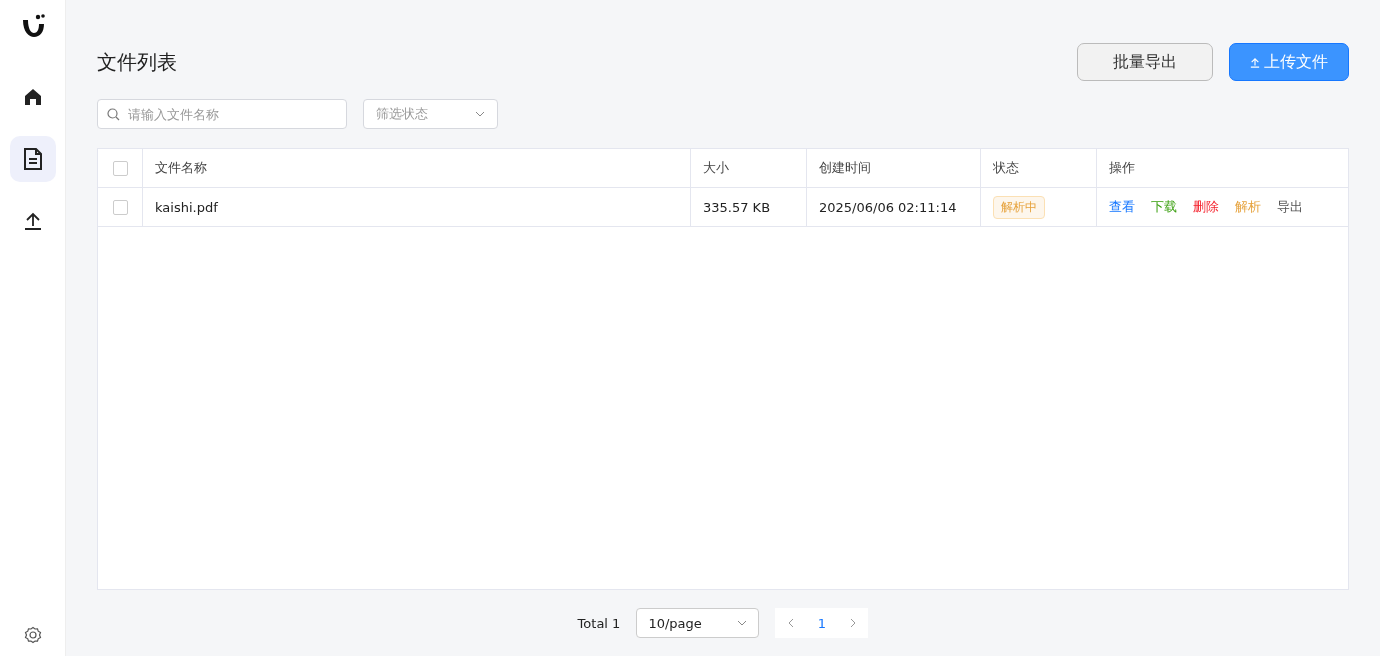 The height and width of the screenshot is (656, 1380). What do you see at coordinates (1122, 207) in the screenshot?
I see `action-link: 查看` at bounding box center [1122, 207].